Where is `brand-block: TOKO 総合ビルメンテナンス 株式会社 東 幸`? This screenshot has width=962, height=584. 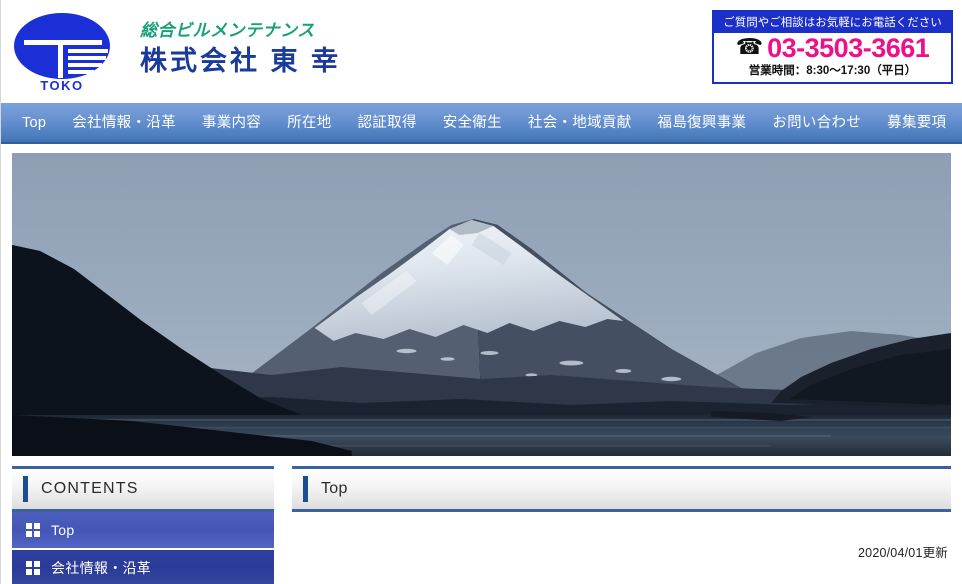 brand-block: TOKO 総合ビルメンテナンス 株式会社 東 幸 is located at coordinates (175, 52).